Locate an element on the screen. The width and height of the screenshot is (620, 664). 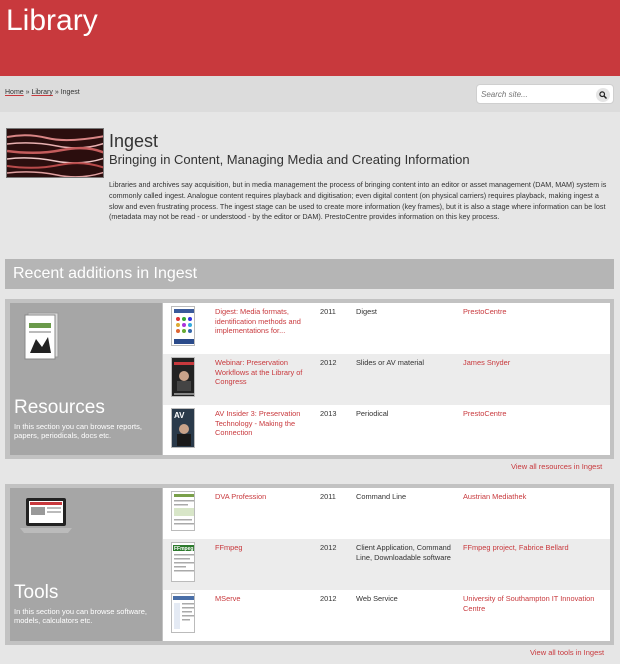
resource-year: 2013 is located at coordinates (328, 413).